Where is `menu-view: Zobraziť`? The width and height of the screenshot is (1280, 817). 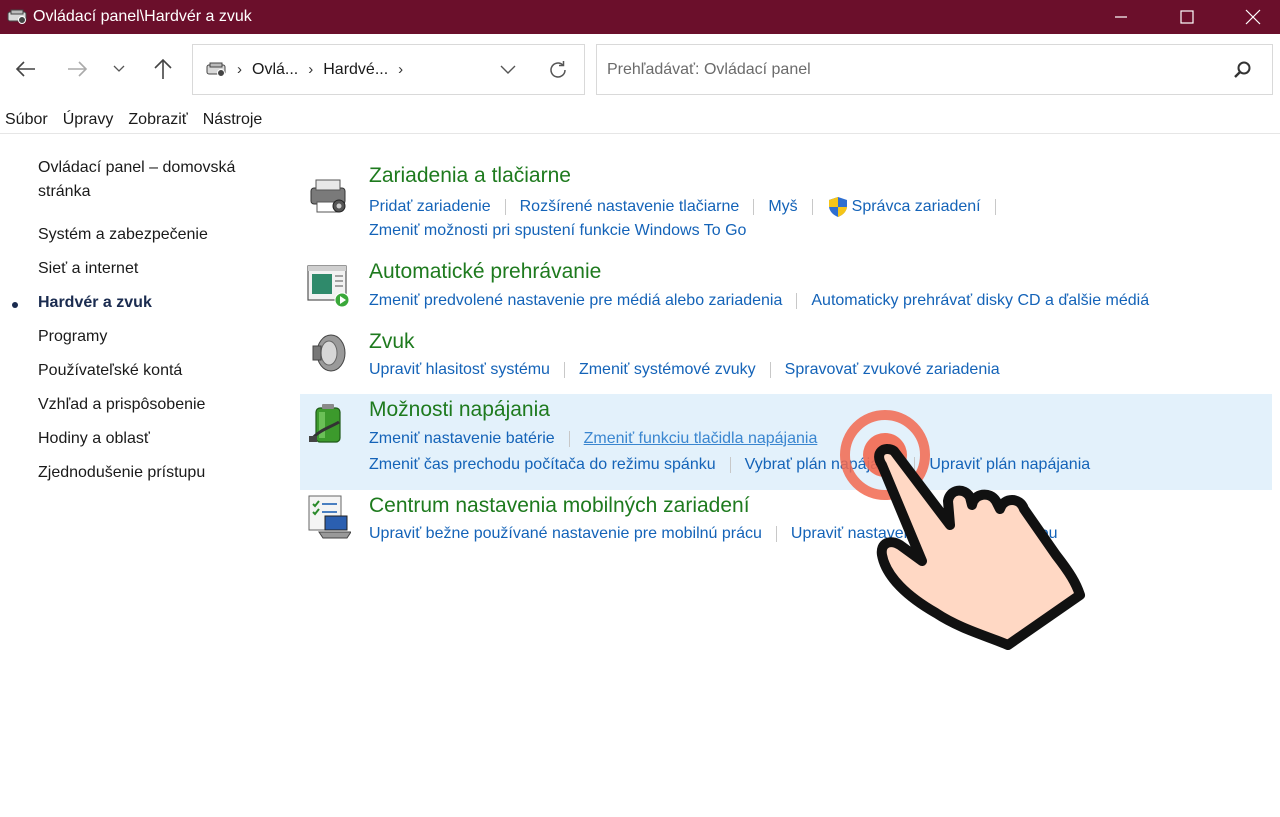
menu-view: Zobraziť is located at coordinates (157, 120).